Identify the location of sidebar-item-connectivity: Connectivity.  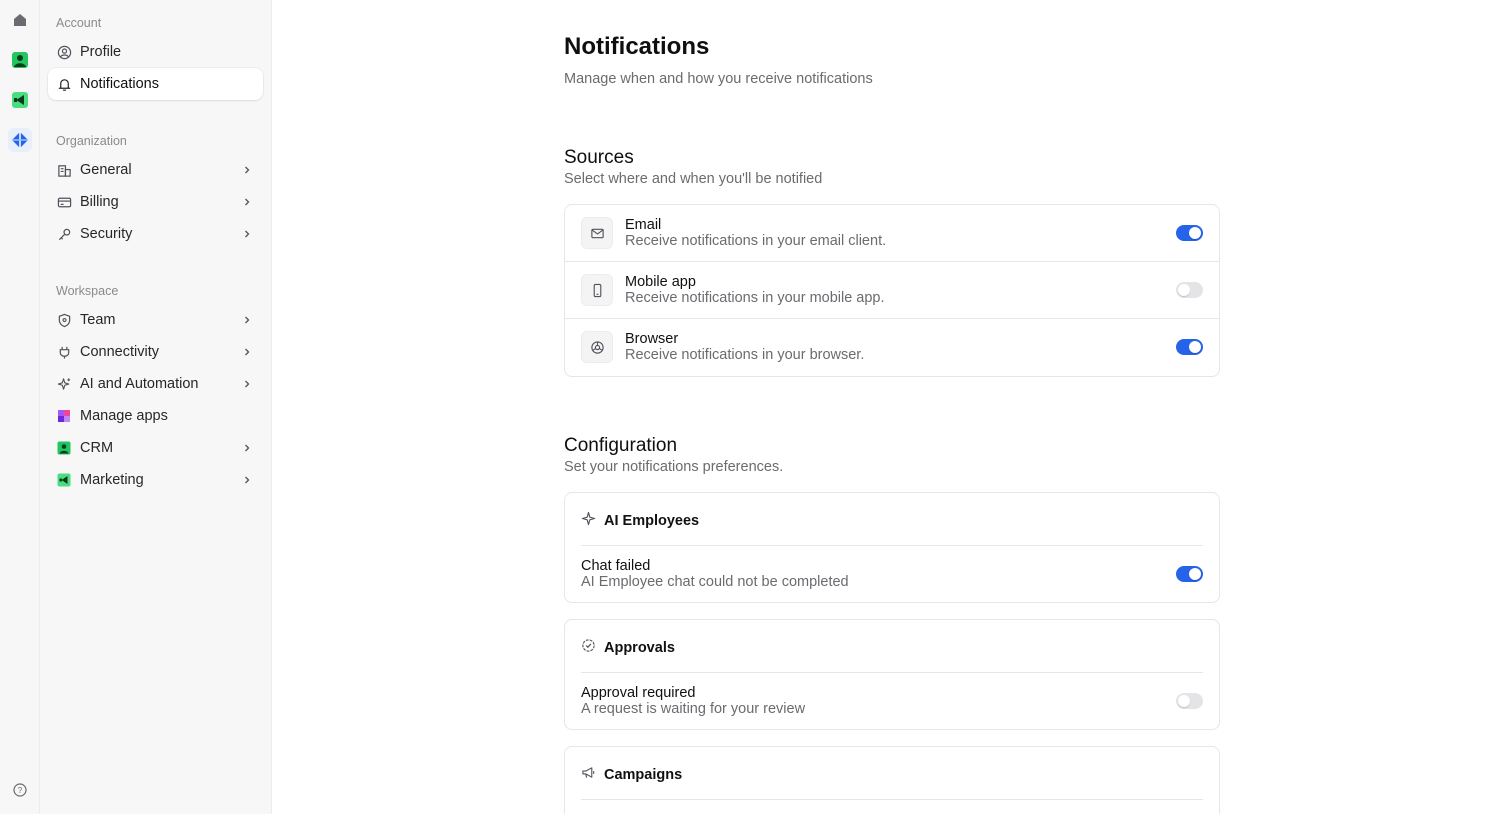
(155, 352).